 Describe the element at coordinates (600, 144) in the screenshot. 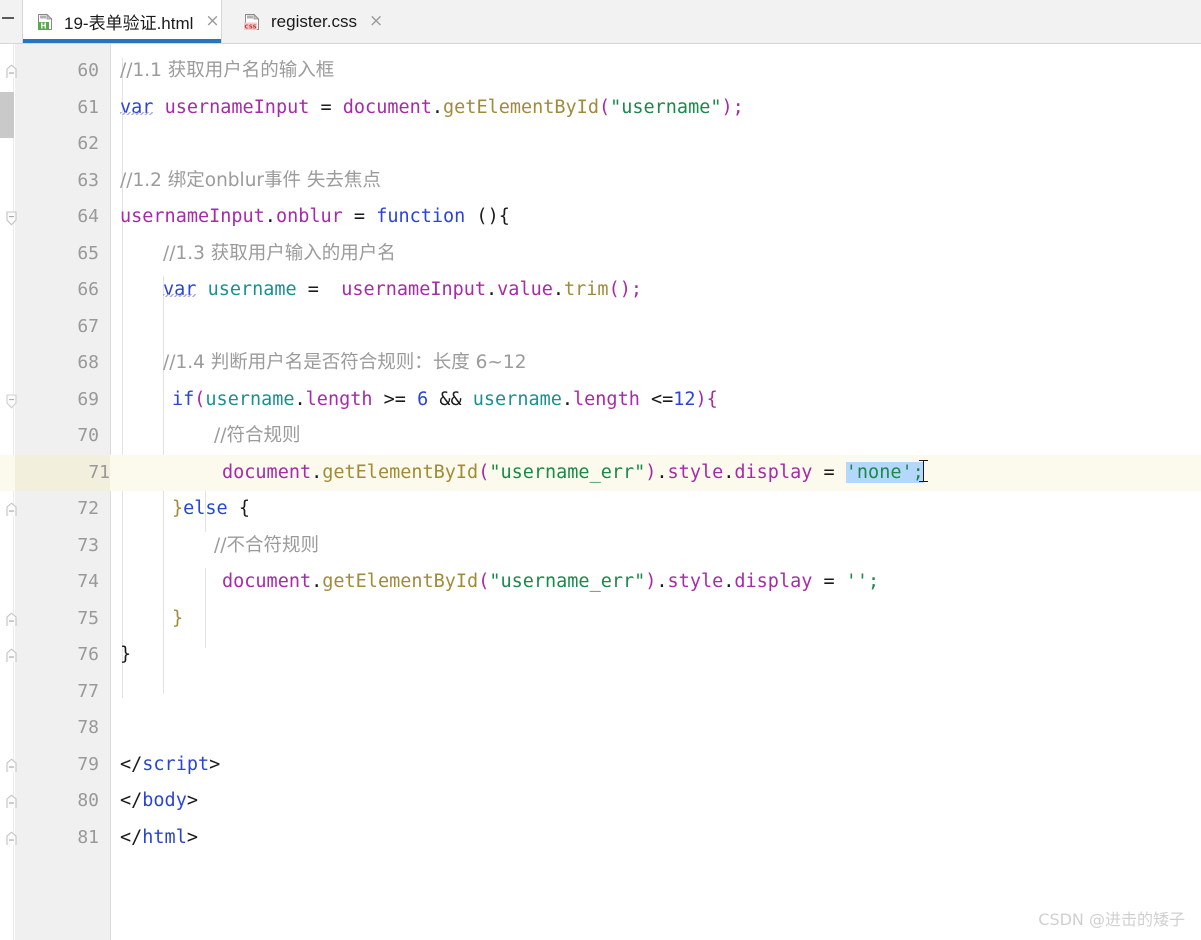

I see `code-row-62: 62` at that location.